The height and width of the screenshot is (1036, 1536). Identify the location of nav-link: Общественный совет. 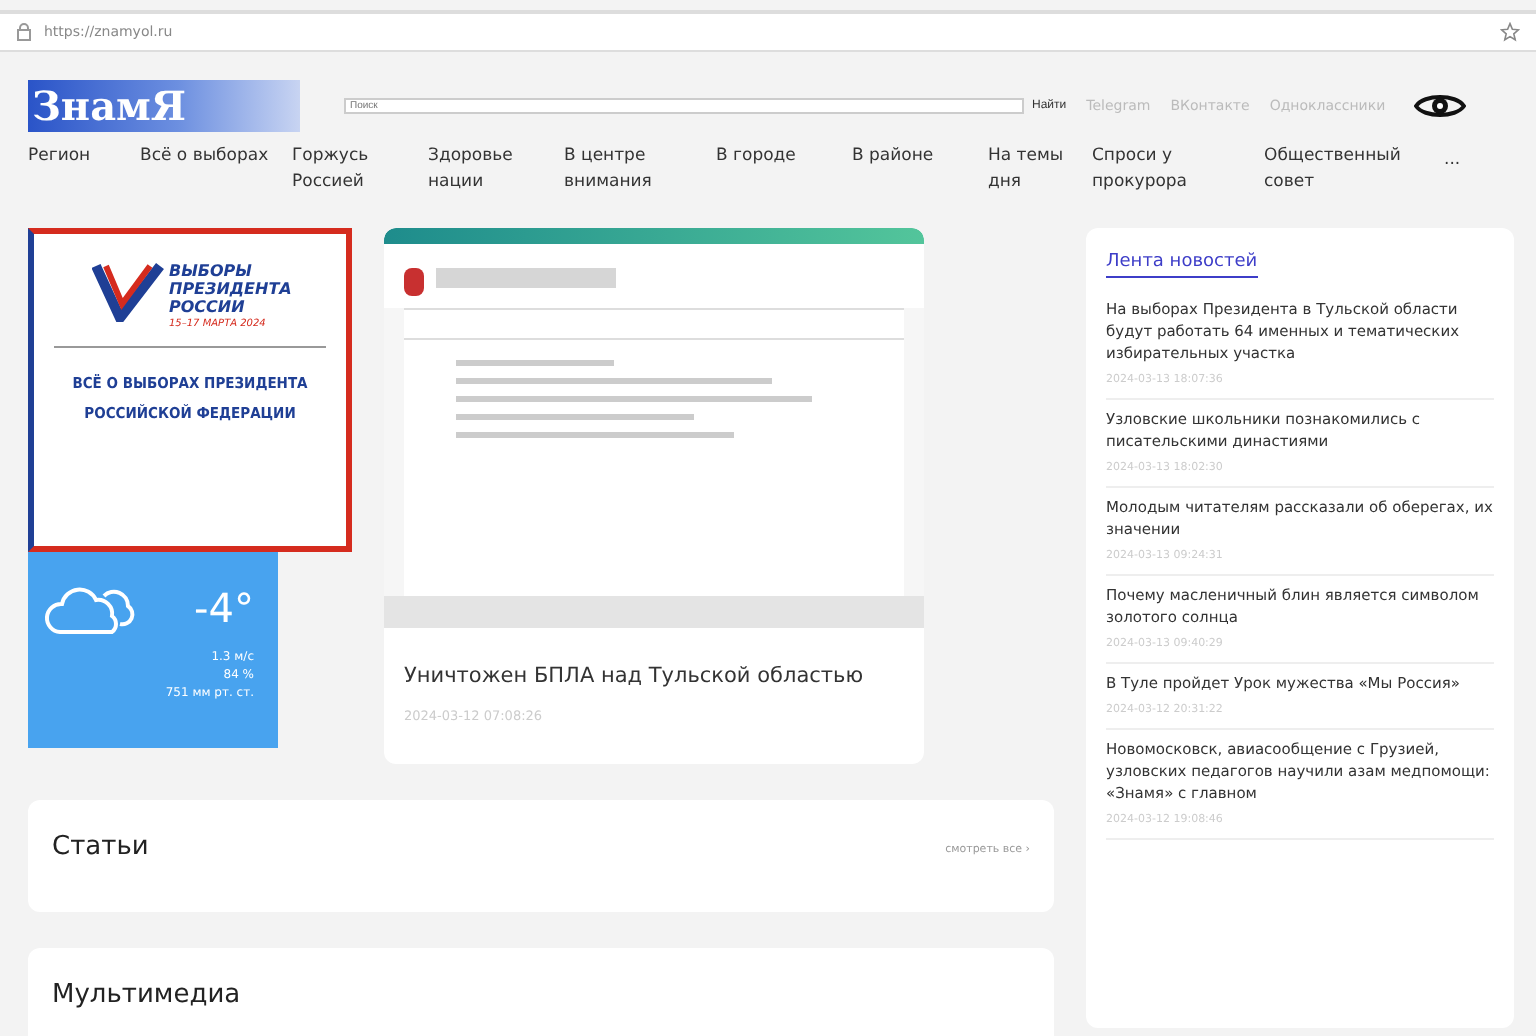
(1348, 170).